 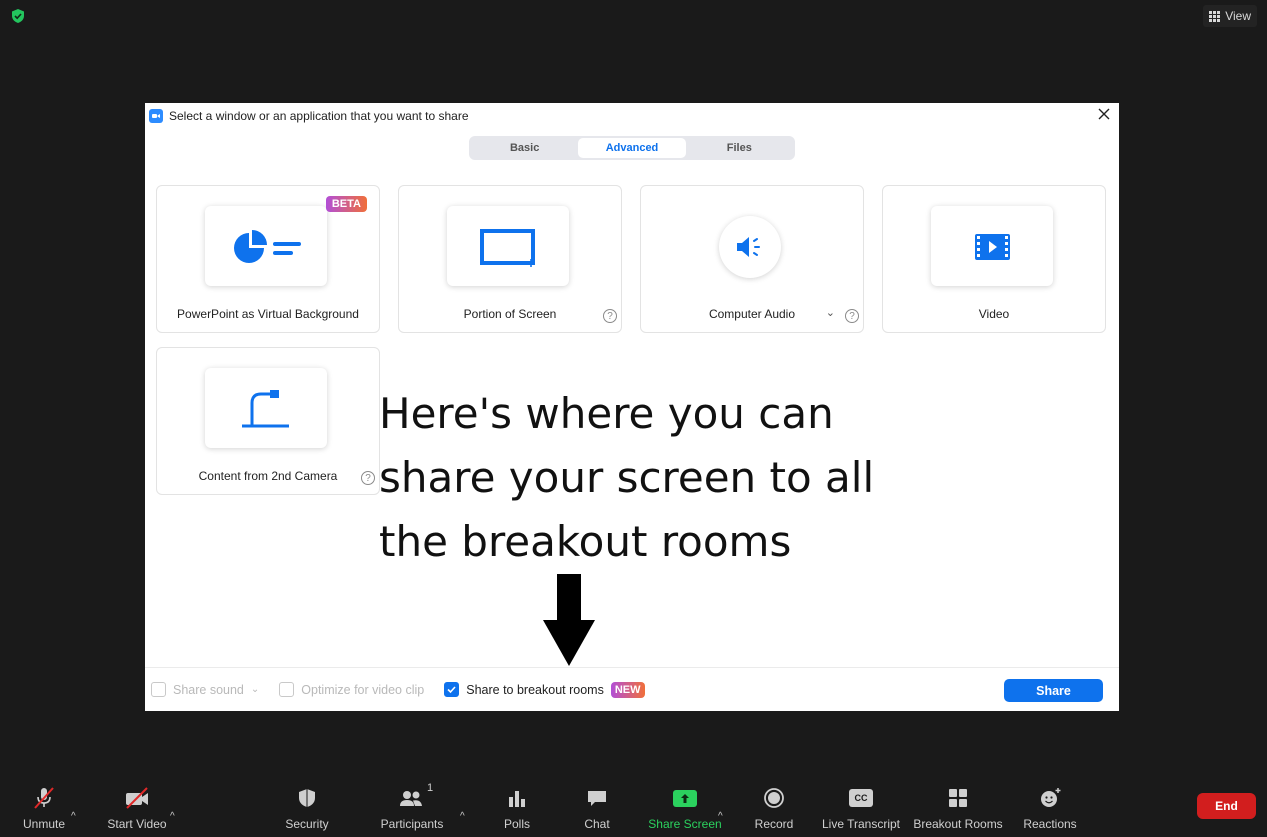 What do you see at coordinates (627, 477) in the screenshot?
I see `annotation-line: share your screen to all` at bounding box center [627, 477].